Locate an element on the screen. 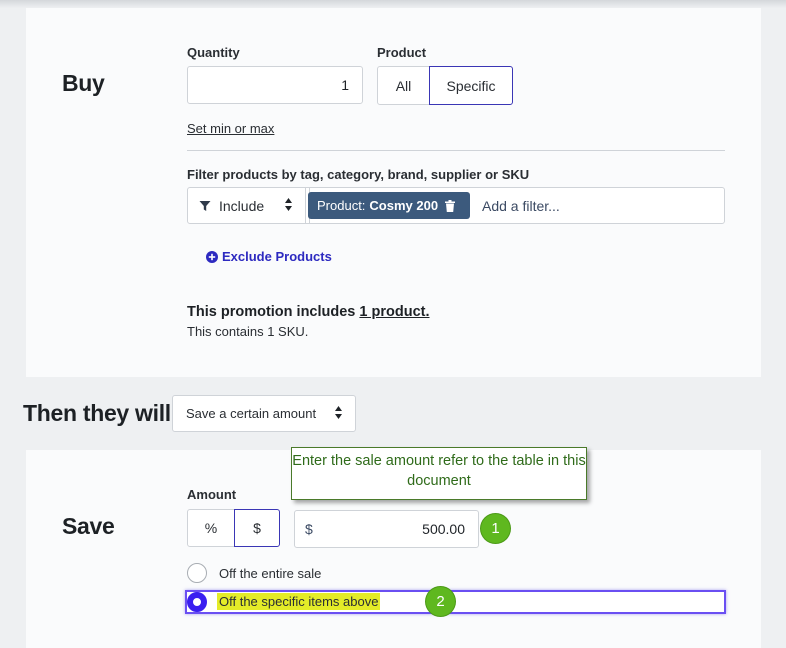 This screenshot has width=786, height=648. step-badge-1: 1 is located at coordinates (495, 528).